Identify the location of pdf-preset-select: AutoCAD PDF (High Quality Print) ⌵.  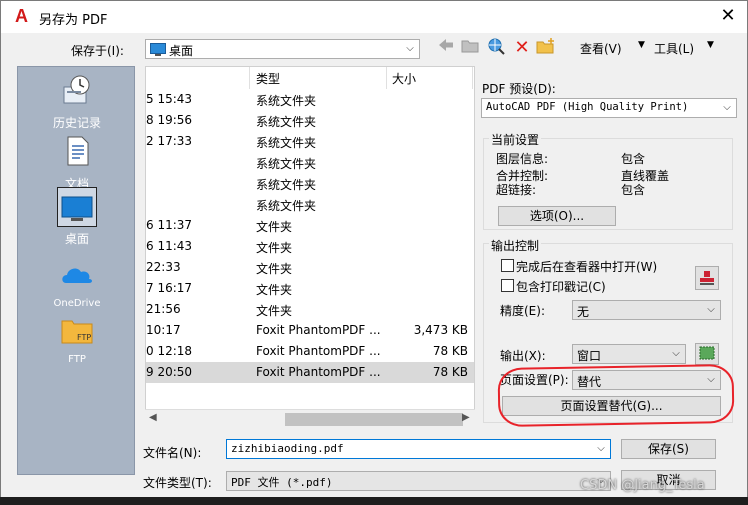
(609, 108).